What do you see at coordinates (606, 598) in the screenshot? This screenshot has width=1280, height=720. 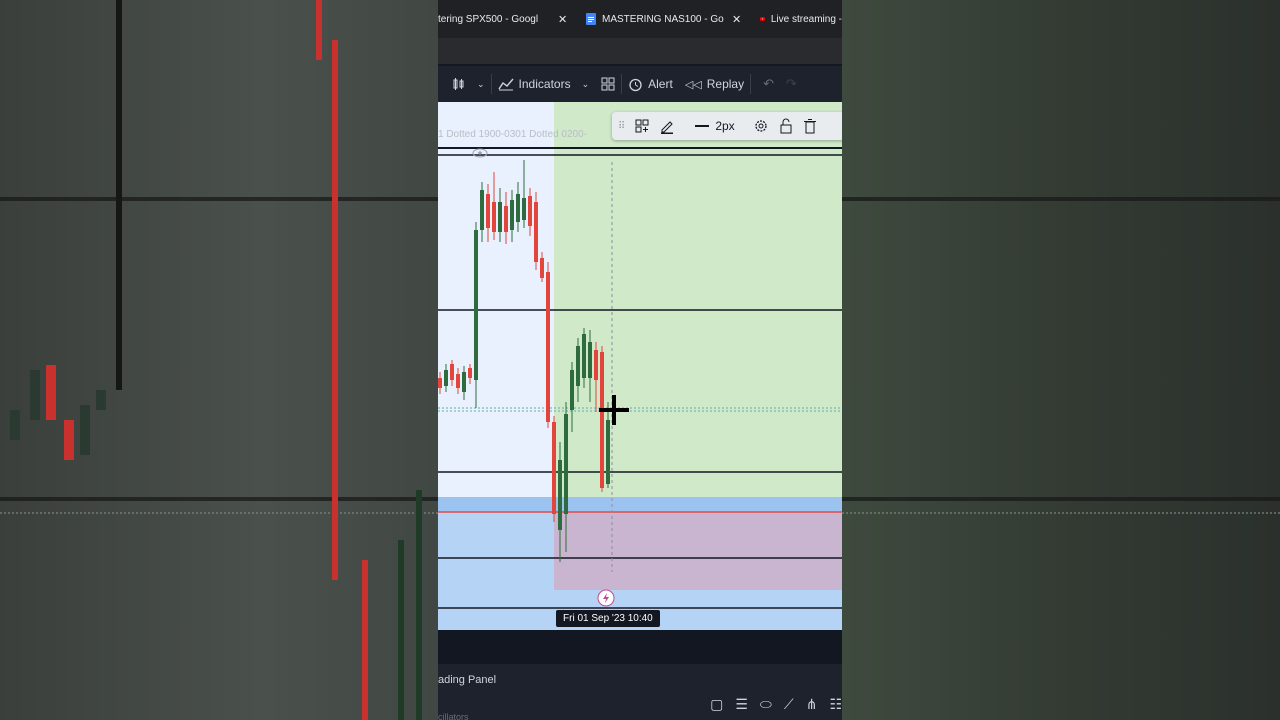 I see `flash-icon` at bounding box center [606, 598].